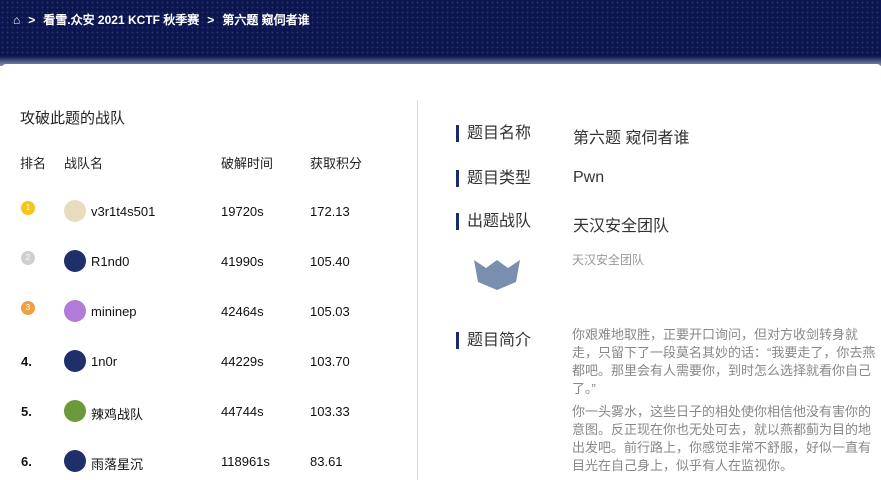  I want to click on team-logo-icon, so click(497, 275).